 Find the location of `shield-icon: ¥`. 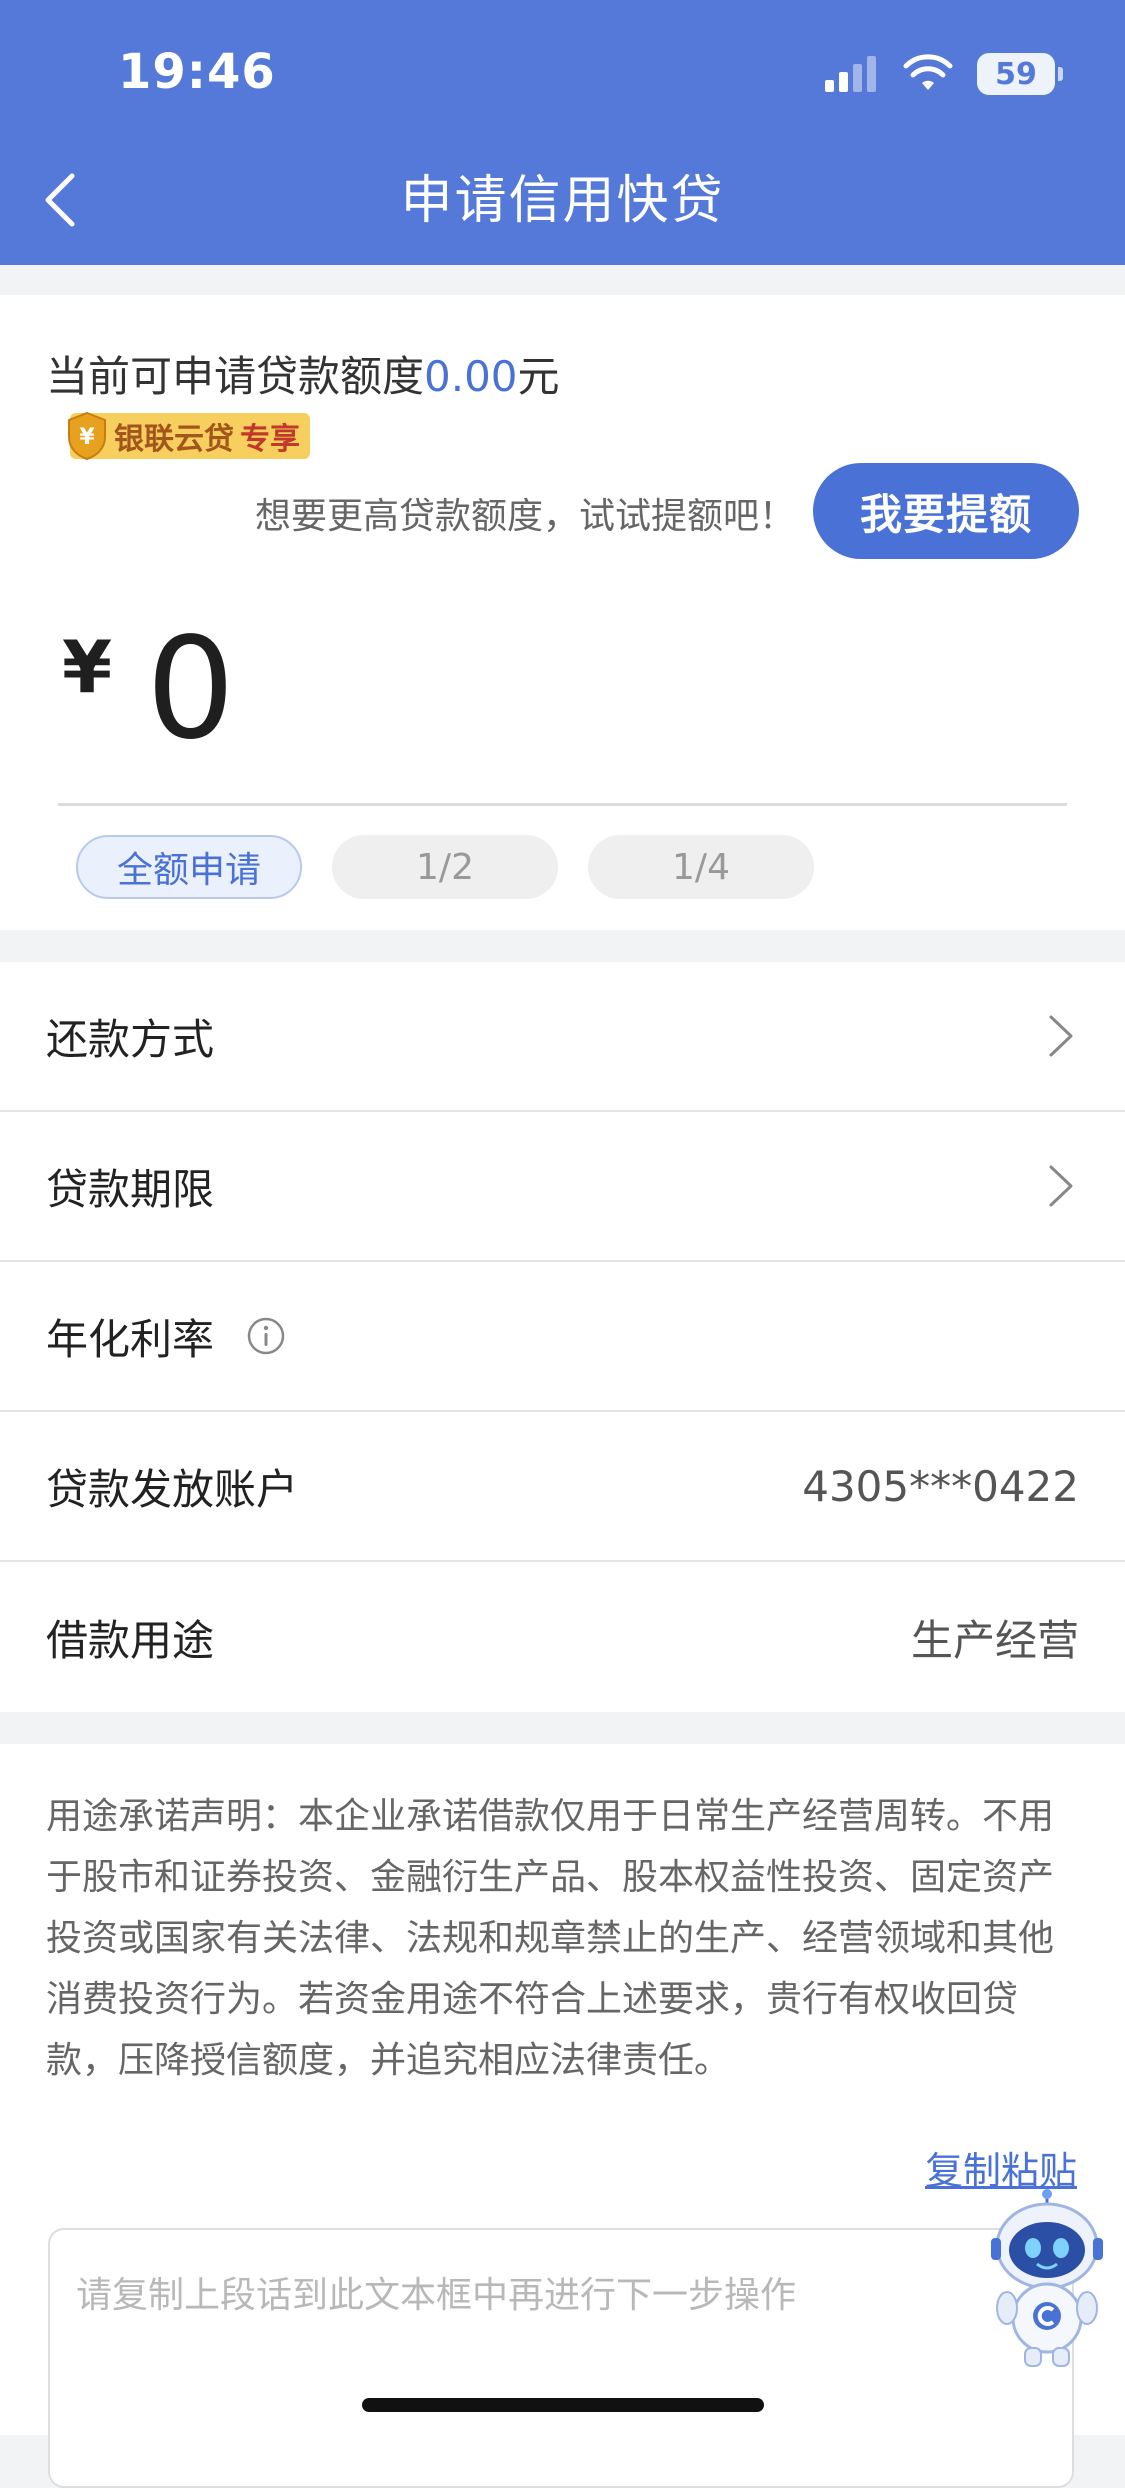

shield-icon: ¥ is located at coordinates (87, 436).